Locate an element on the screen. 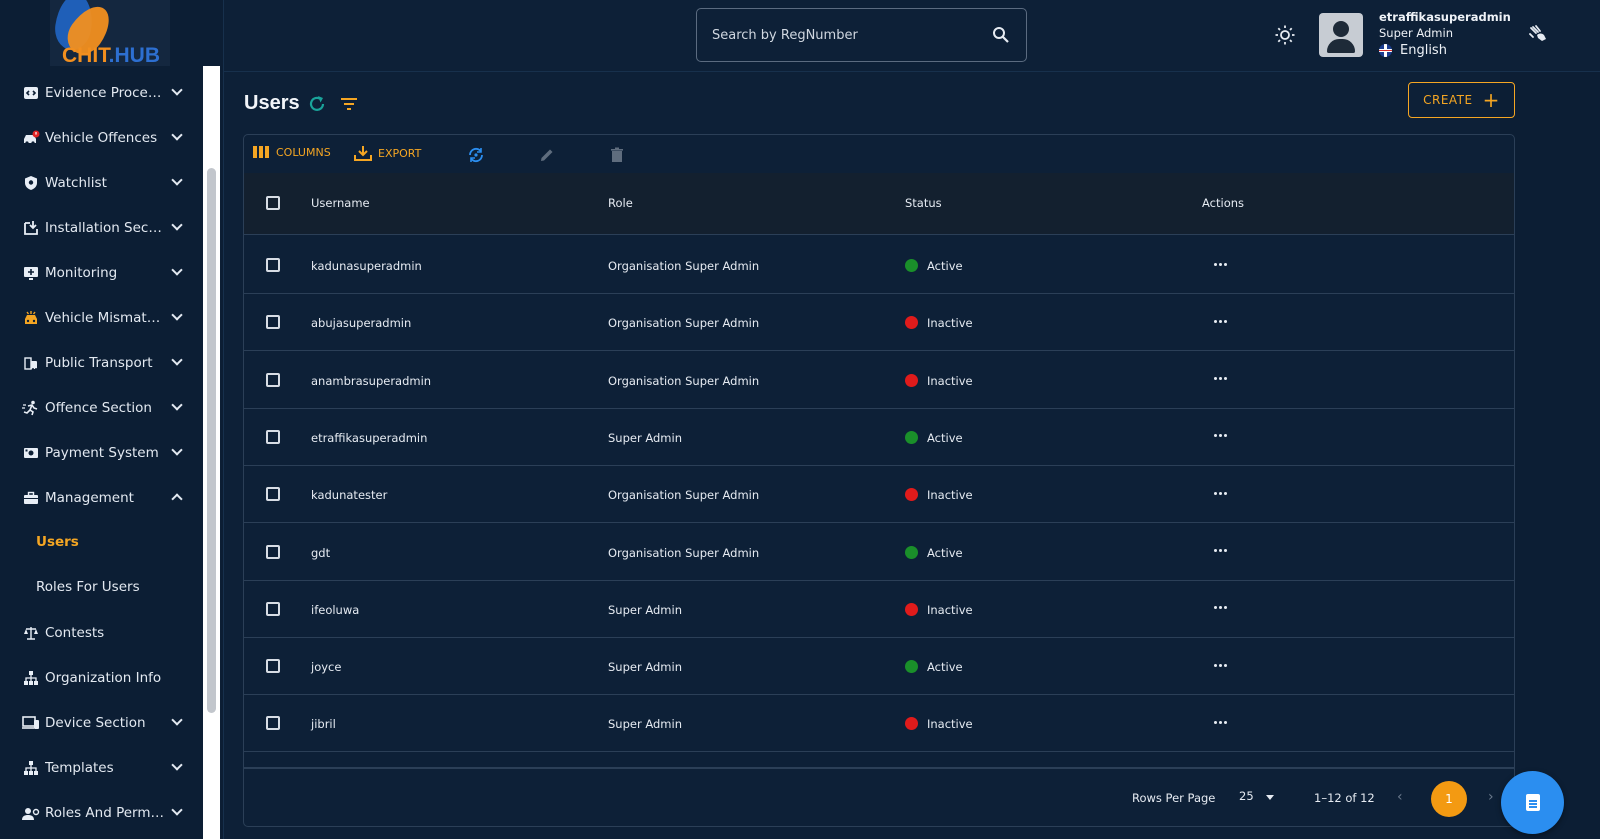  table-row: etraffikasuperadmin Super Admin Active is located at coordinates (879, 437).